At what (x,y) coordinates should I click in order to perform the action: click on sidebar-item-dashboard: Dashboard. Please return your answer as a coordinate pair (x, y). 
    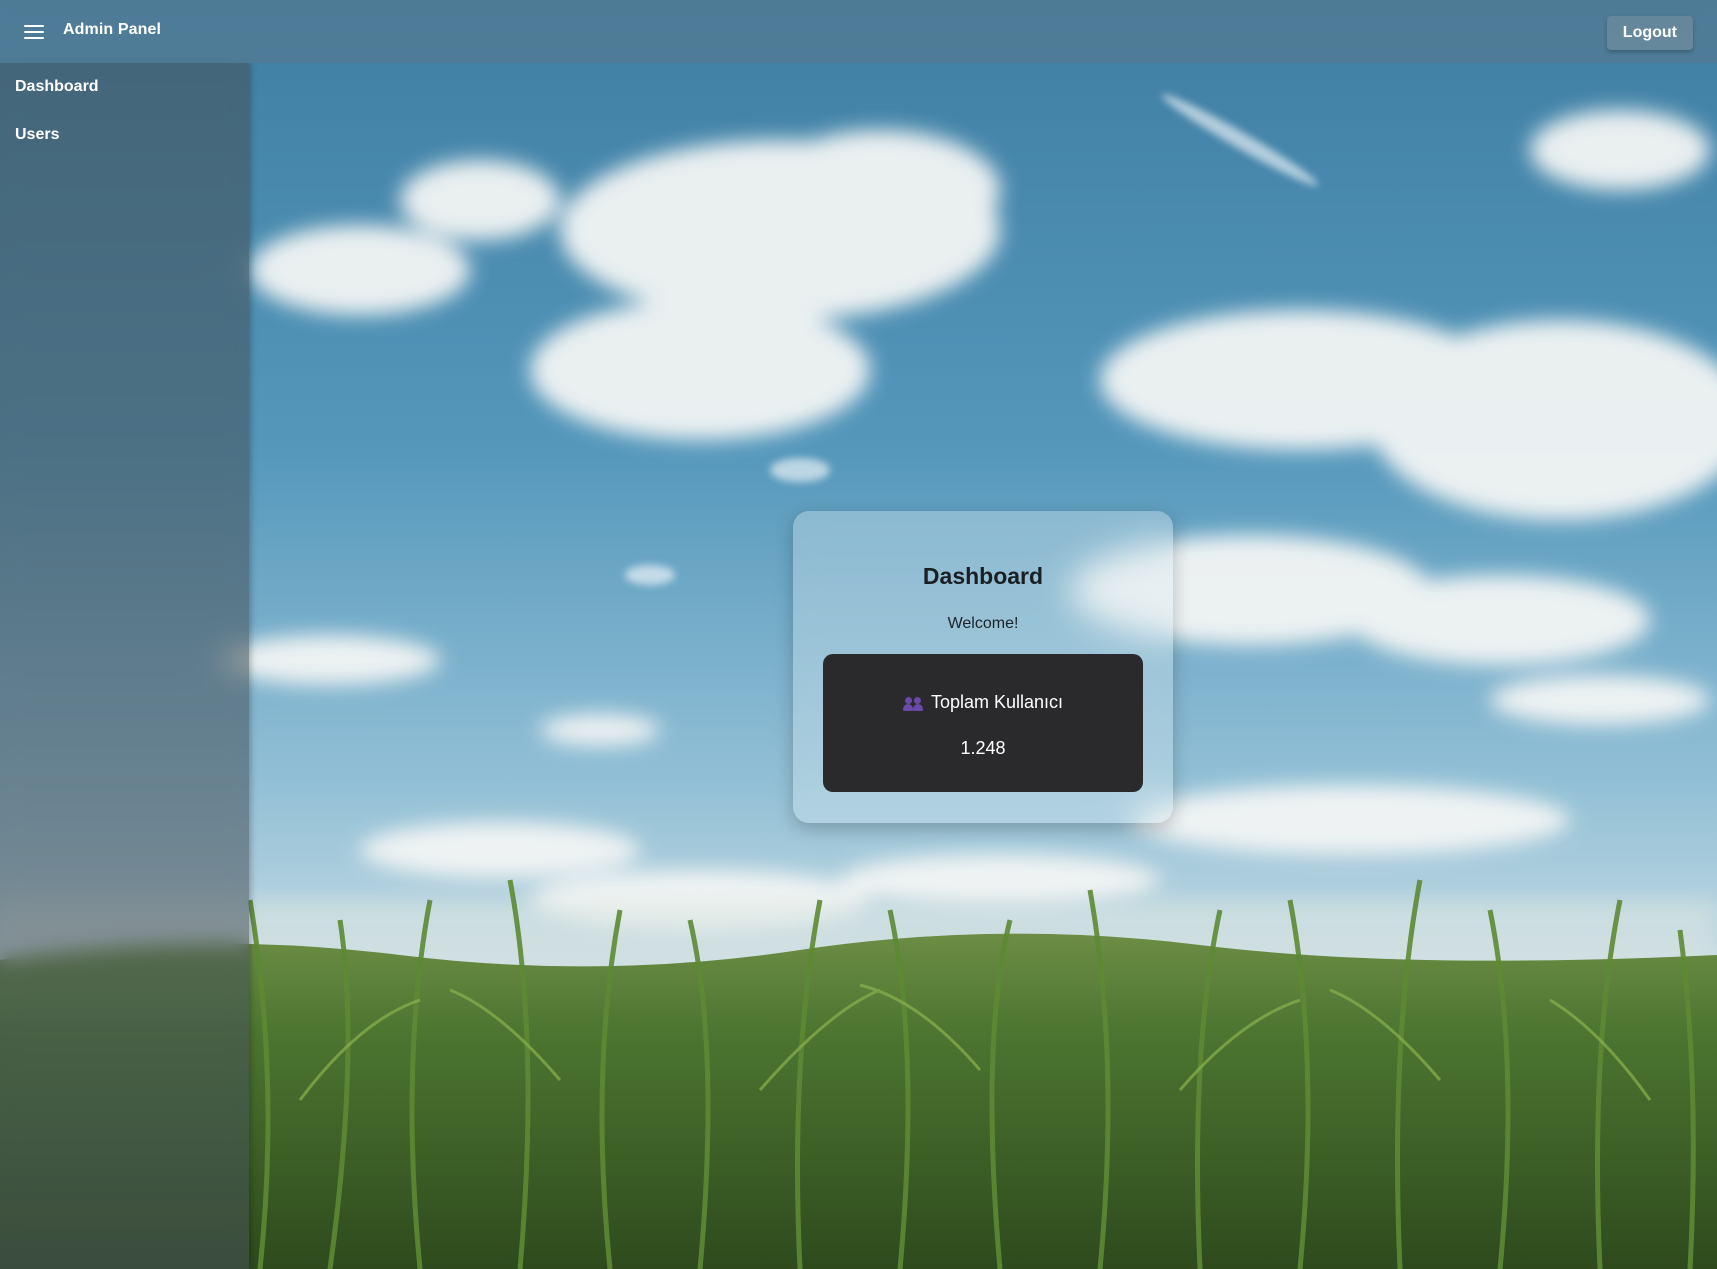
    Looking at the image, I should click on (124, 87).